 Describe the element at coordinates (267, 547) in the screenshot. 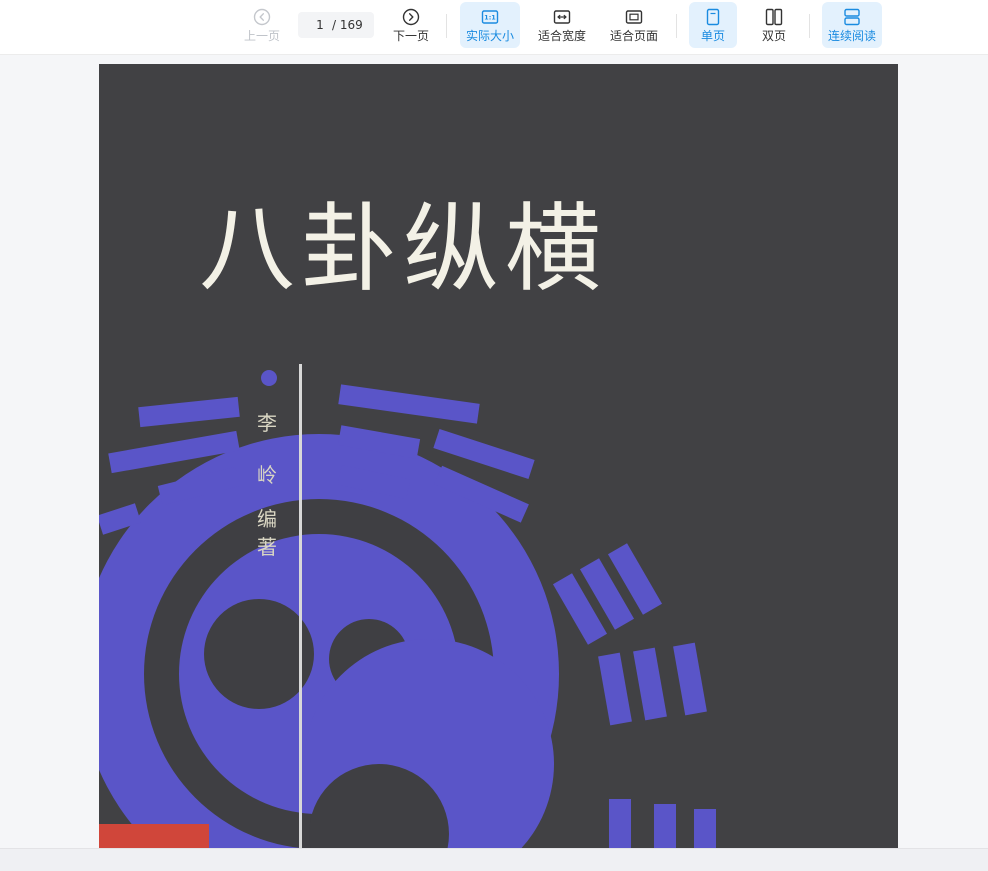

I see `author-char: 著` at that location.